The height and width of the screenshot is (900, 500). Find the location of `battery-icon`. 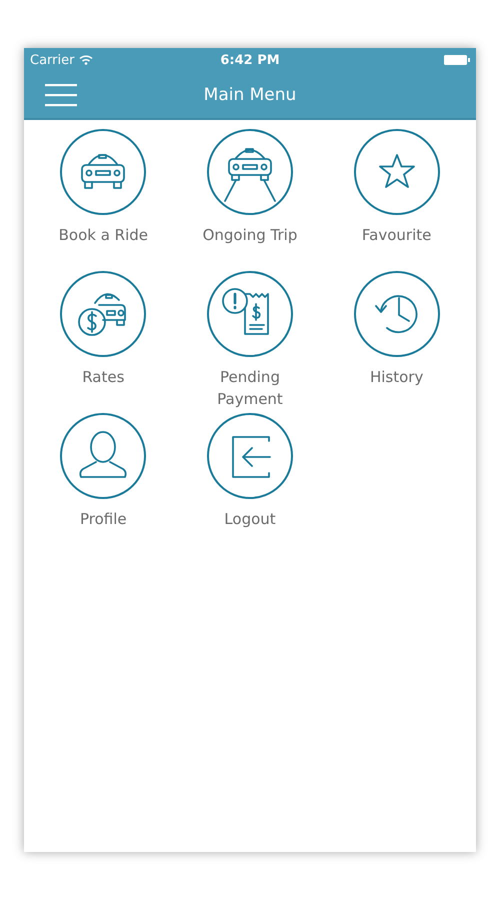

battery-icon is located at coordinates (457, 60).